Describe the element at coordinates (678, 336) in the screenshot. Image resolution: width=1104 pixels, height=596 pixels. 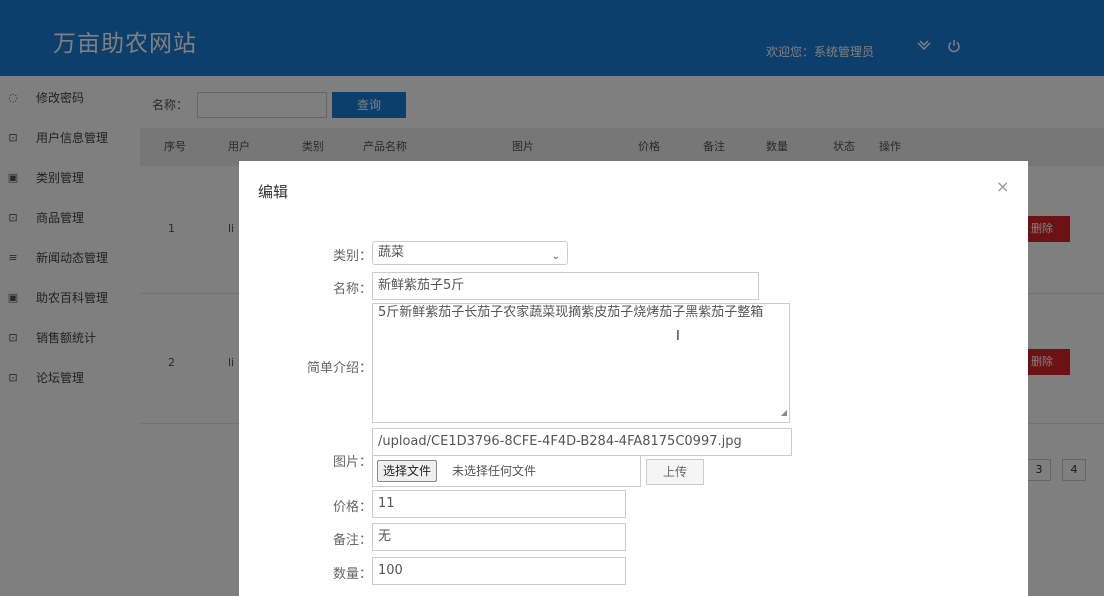
I see `text-cursor-icon: I` at that location.